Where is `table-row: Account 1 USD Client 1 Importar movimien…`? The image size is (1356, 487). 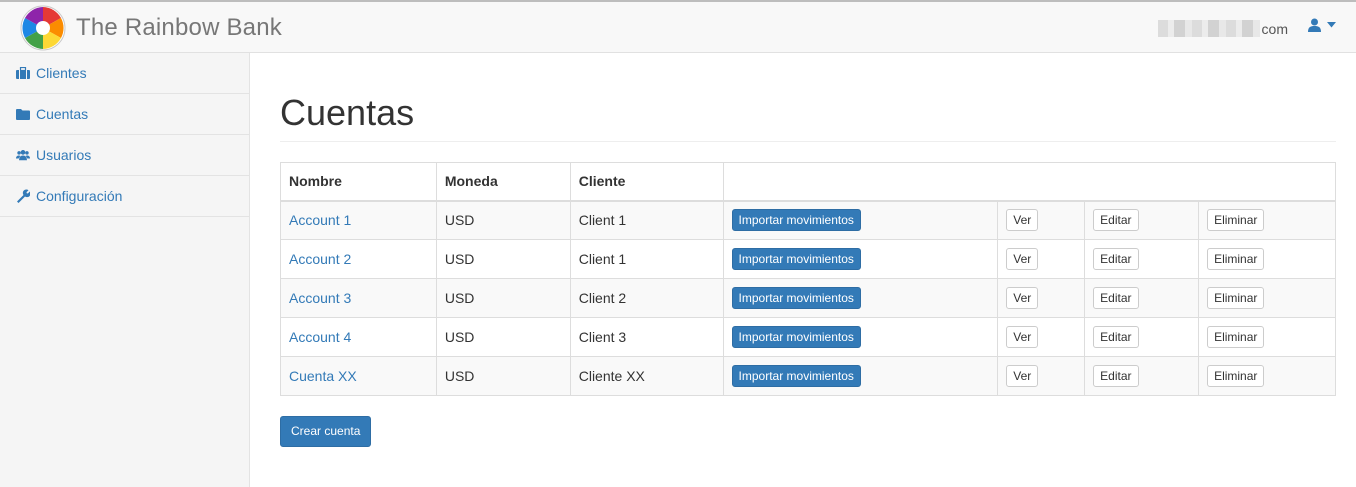
table-row: Account 1 USD Client 1 Importar movimien… is located at coordinates (808, 220).